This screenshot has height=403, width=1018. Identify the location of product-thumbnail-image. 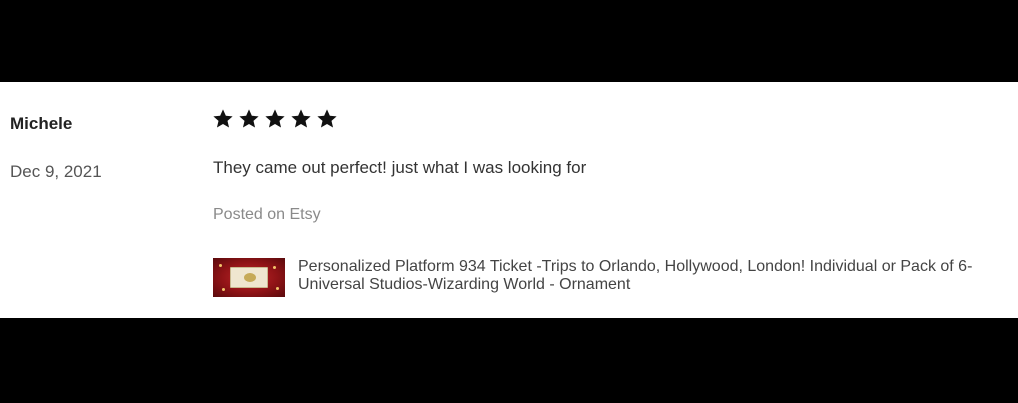
(249, 277).